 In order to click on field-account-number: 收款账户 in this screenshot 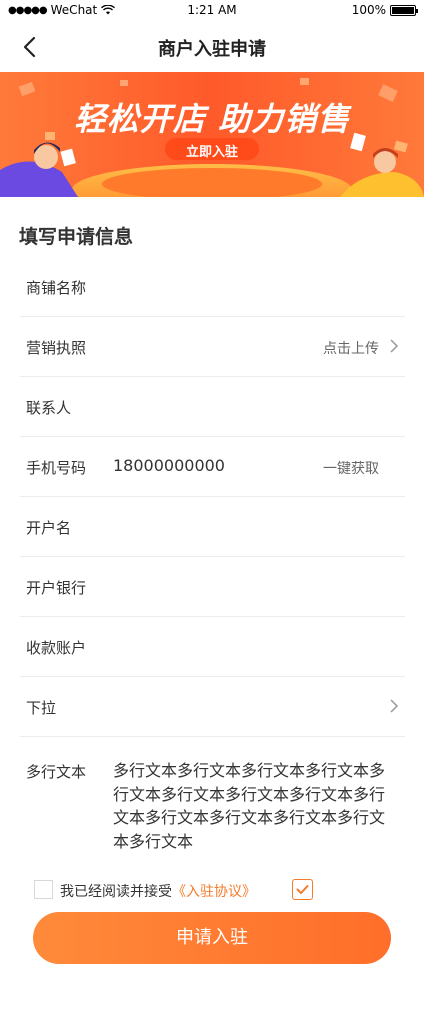, I will do `click(212, 647)`.